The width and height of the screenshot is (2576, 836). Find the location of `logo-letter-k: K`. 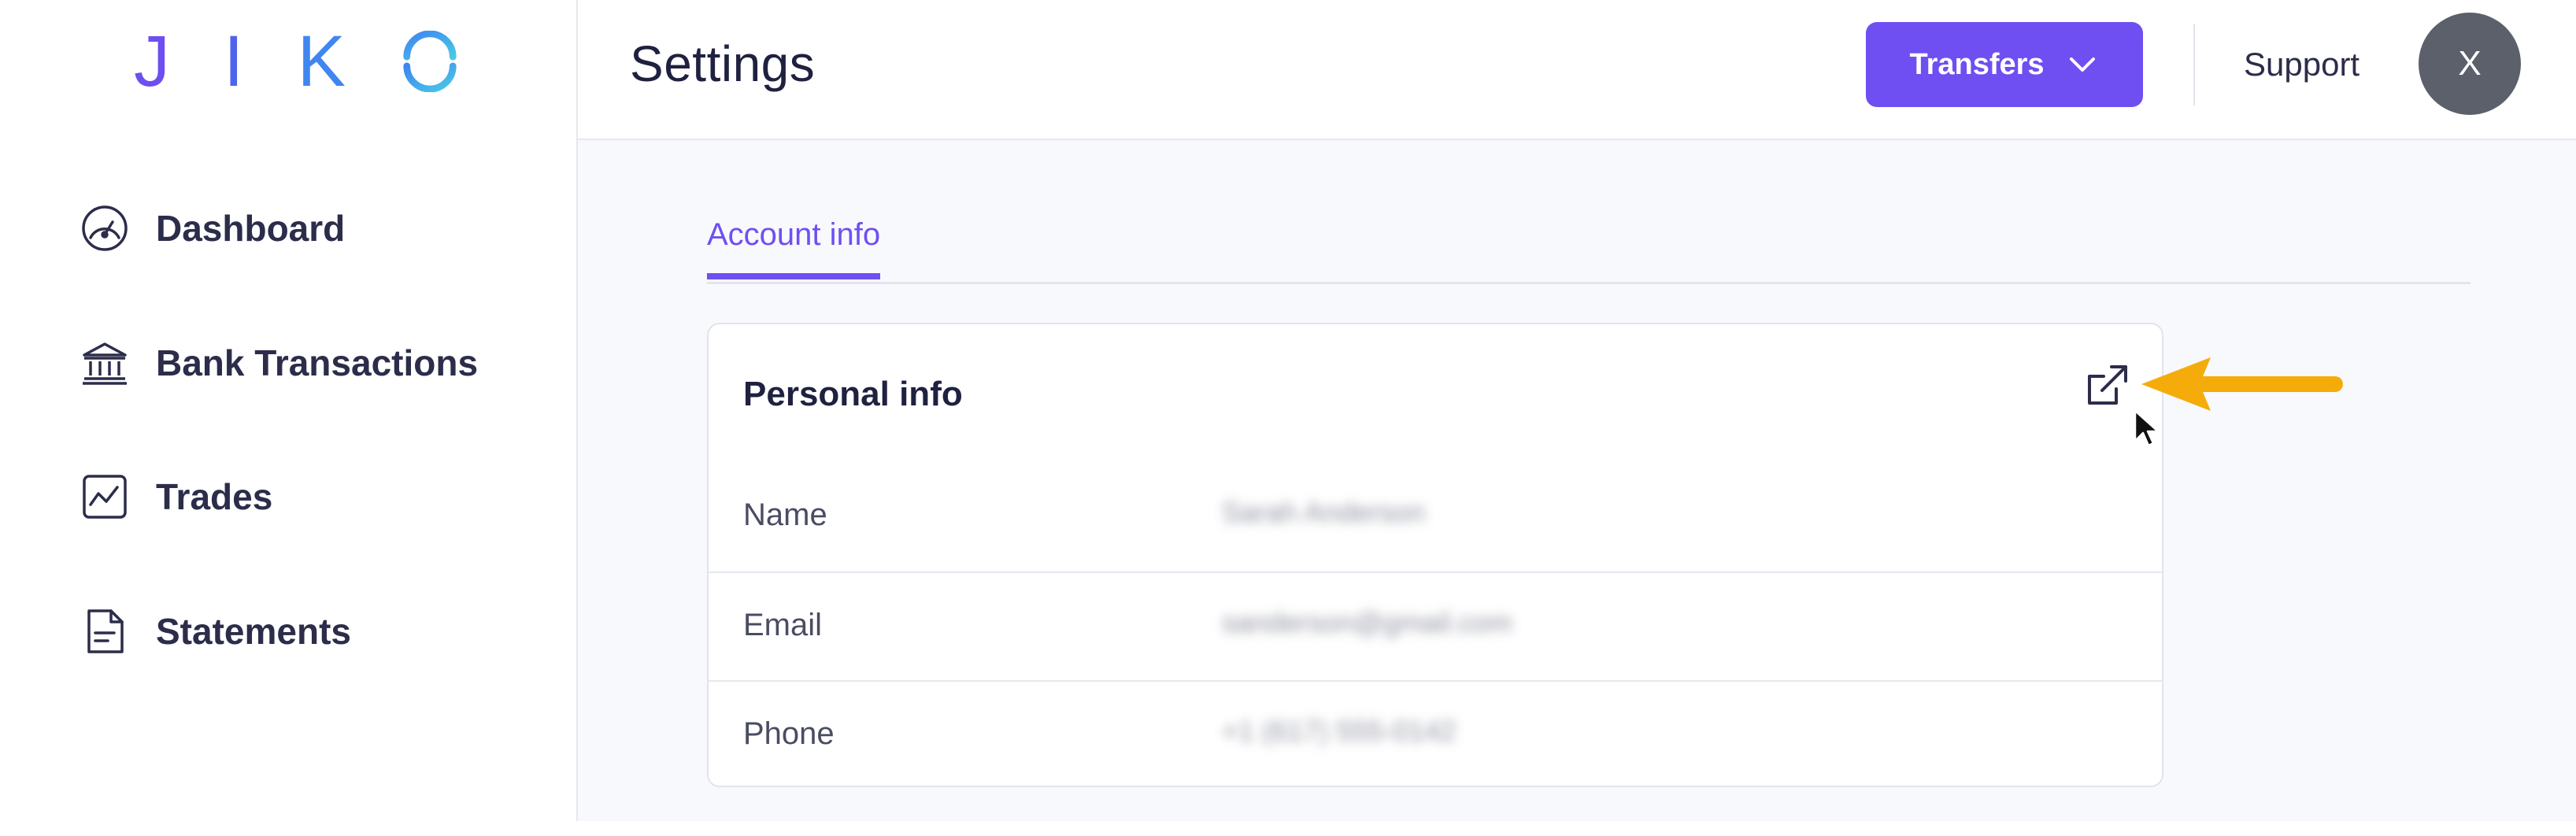

logo-letter-k: K is located at coordinates (321, 61).